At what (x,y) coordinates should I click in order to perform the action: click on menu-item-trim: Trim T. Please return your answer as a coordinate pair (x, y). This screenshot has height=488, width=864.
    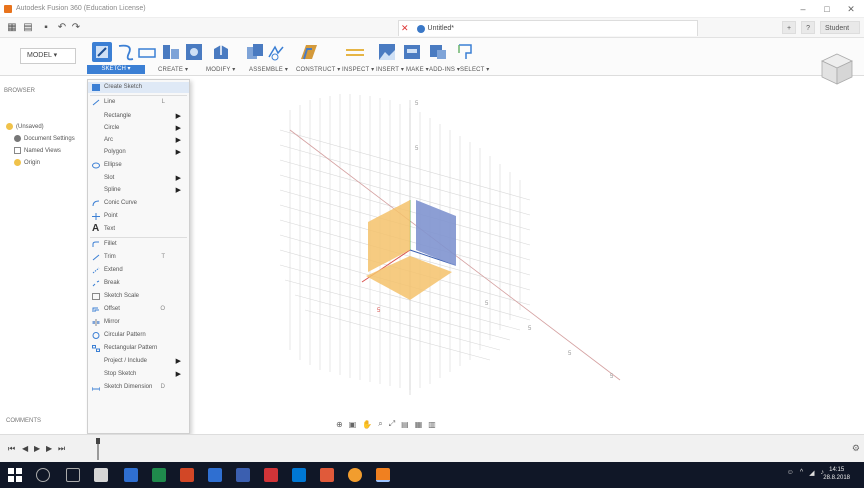
    Looking at the image, I should click on (138, 257).